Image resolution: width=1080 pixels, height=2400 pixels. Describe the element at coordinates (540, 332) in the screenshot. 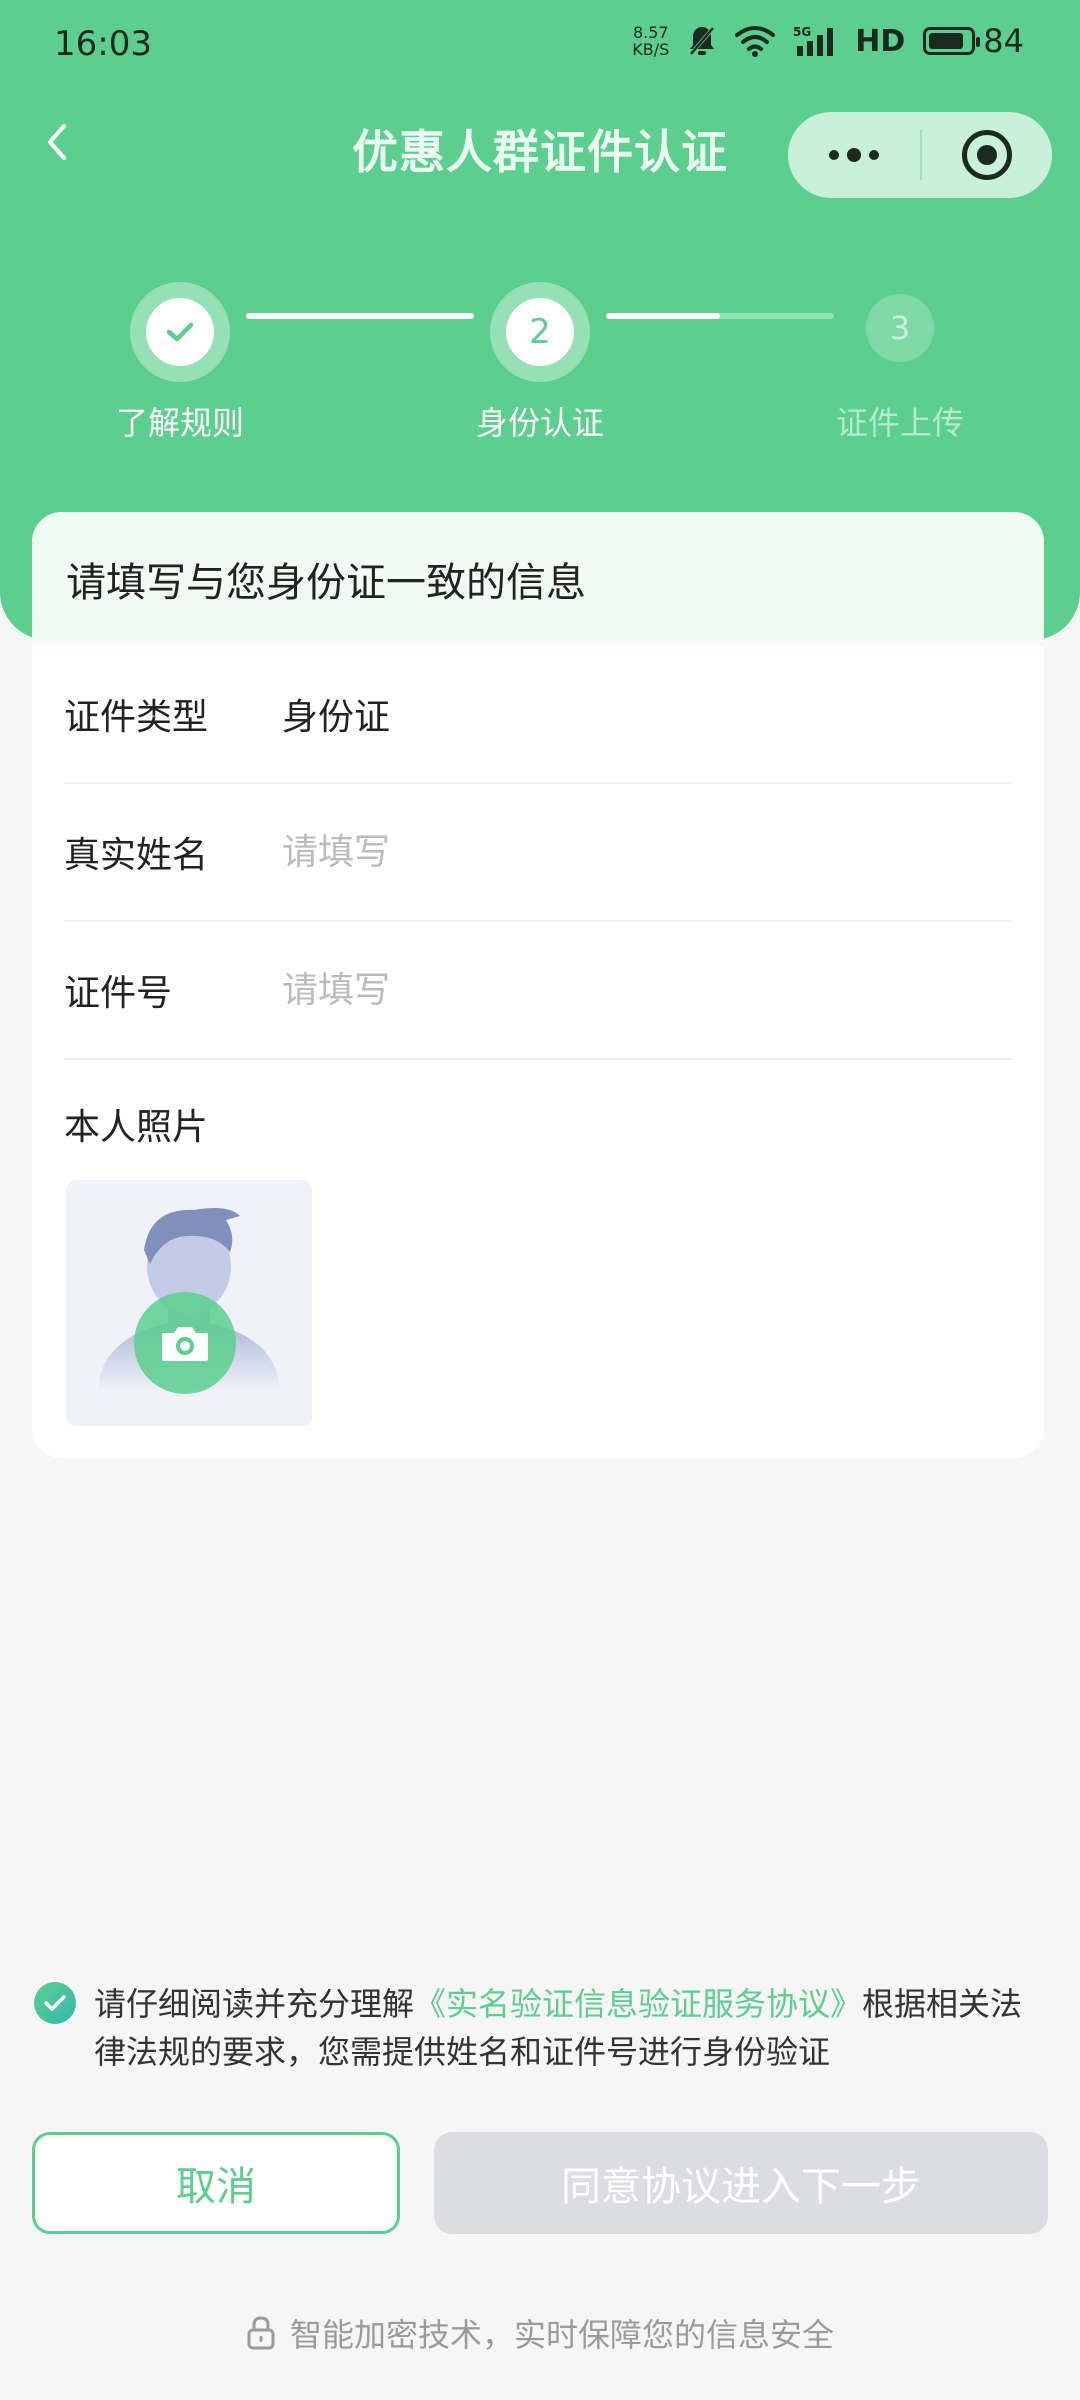

I see `step-2-indicator: 2` at that location.